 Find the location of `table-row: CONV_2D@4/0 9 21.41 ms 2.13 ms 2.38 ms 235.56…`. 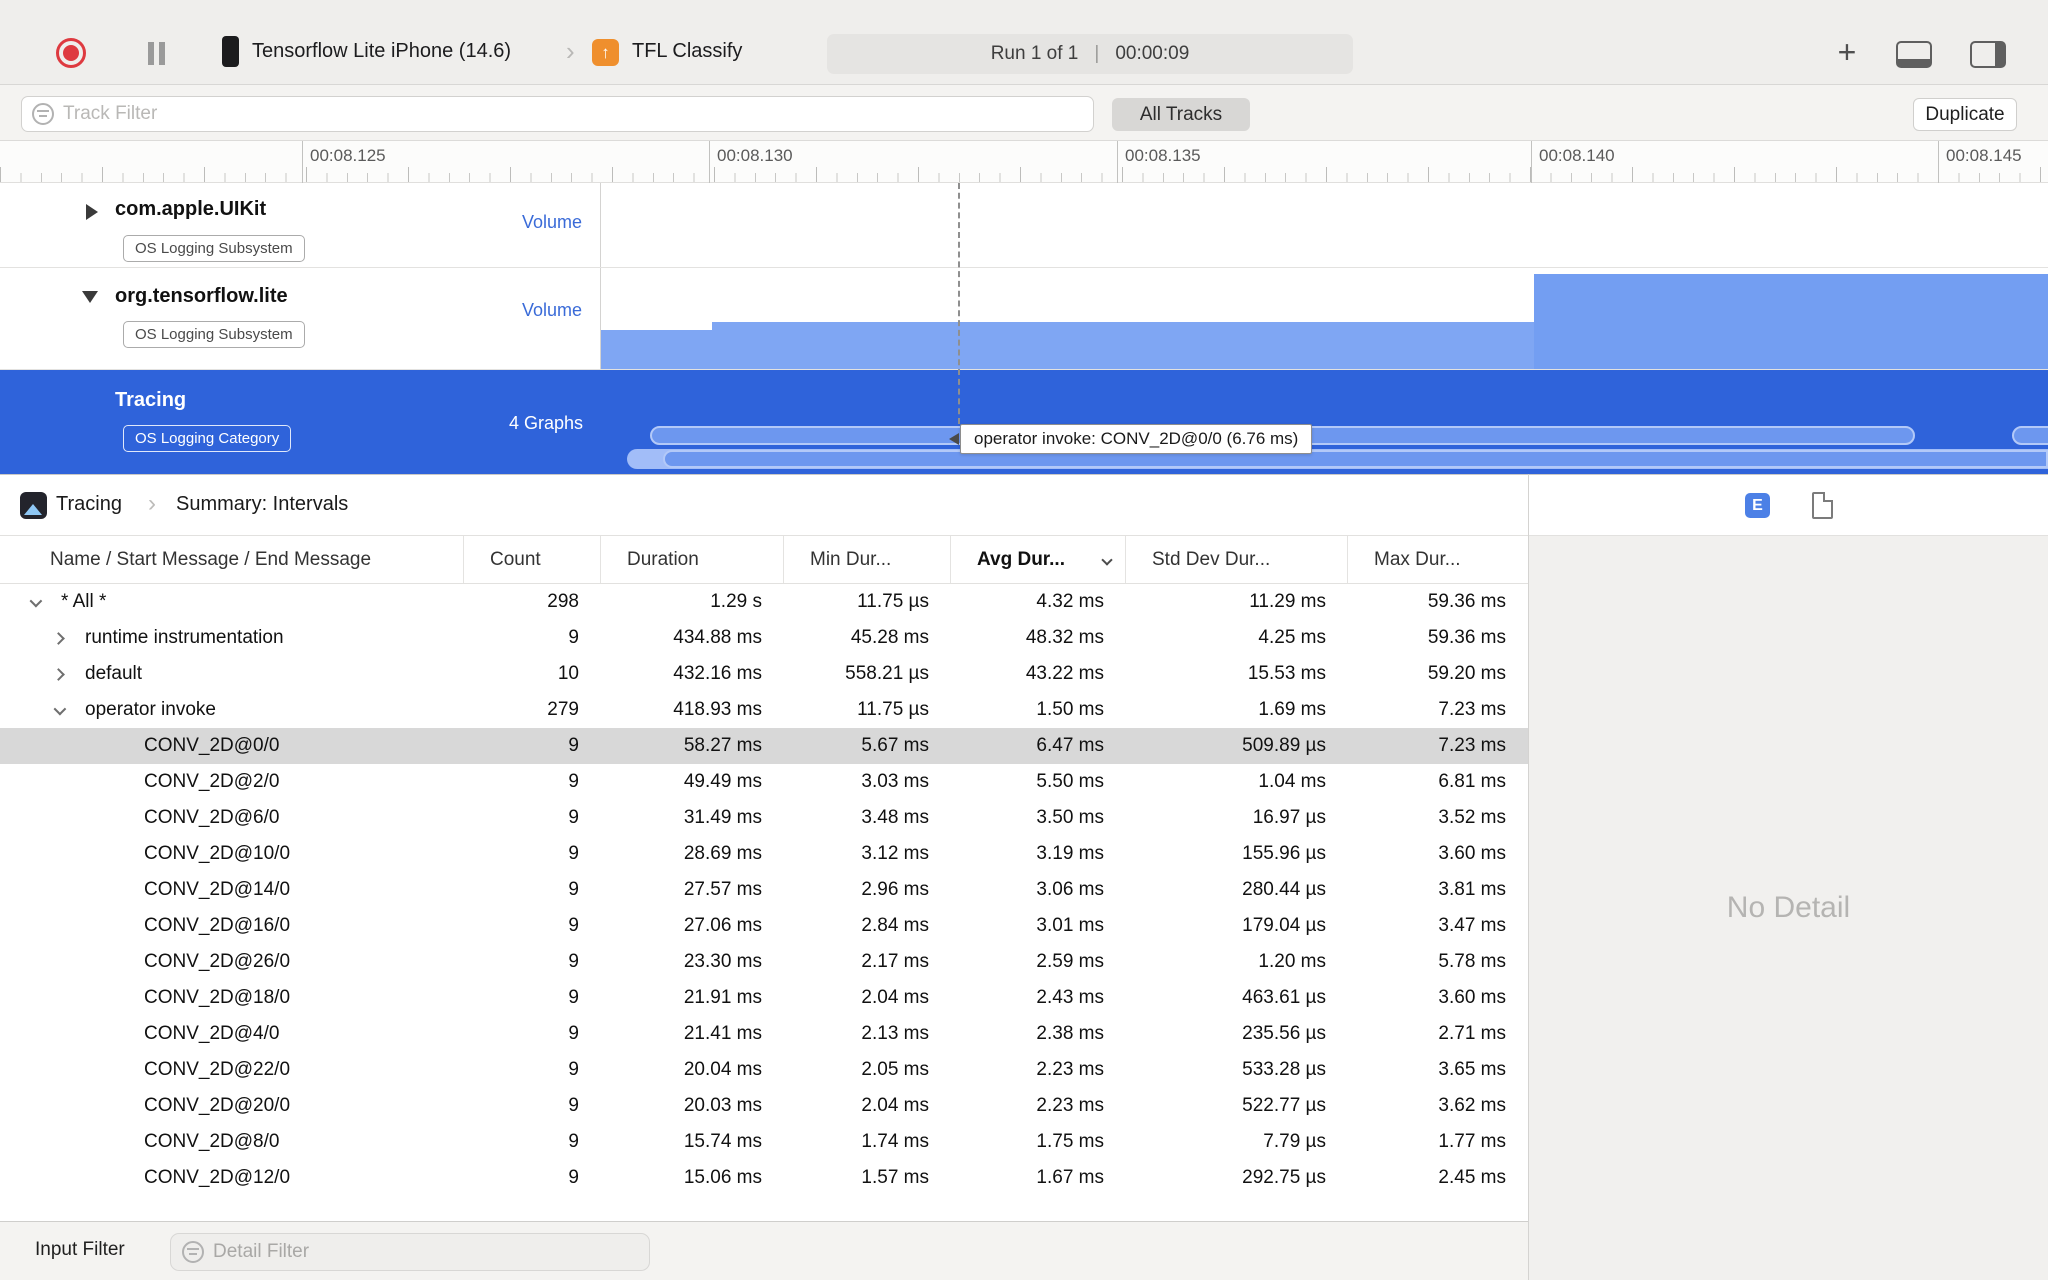

table-row: CONV_2D@4/0 9 21.41 ms 2.13 ms 2.38 ms 235.56… is located at coordinates (764, 1034).